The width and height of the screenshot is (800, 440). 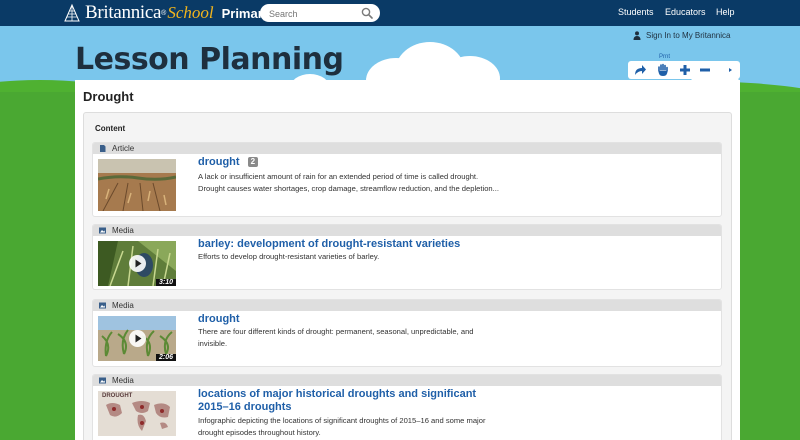 I want to click on item-type-header: Article, so click(x=407, y=148).